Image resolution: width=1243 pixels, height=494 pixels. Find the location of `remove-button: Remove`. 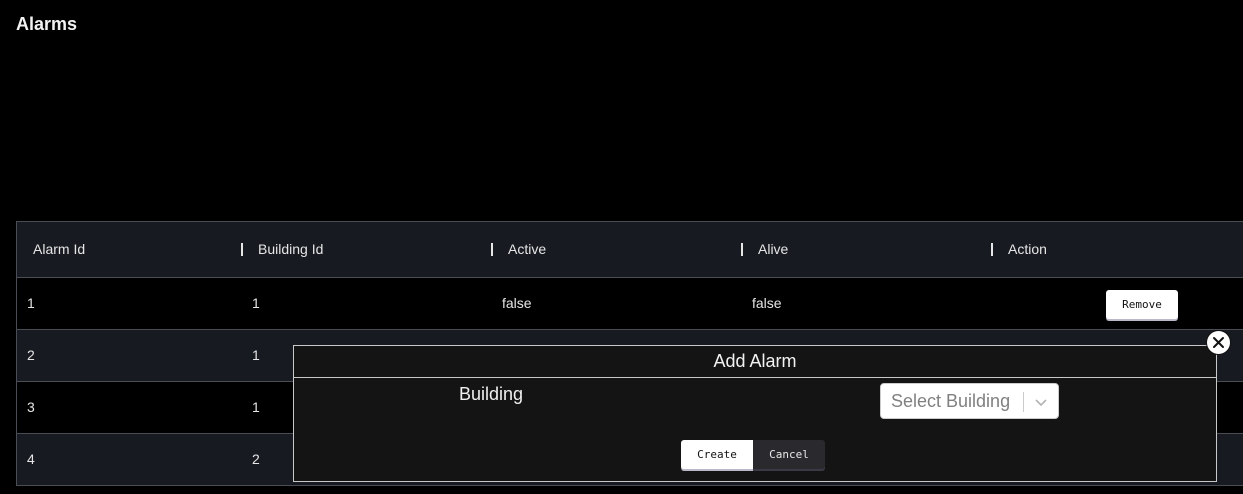

remove-button: Remove is located at coordinates (1142, 304).